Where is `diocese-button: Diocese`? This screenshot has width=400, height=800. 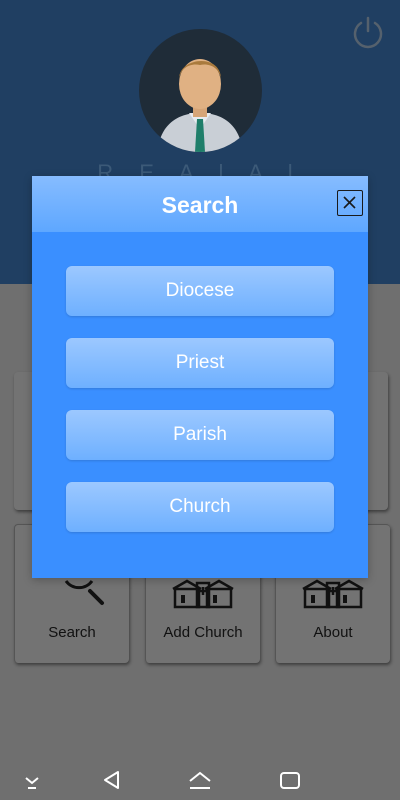
diocese-button: Diocese is located at coordinates (200, 291).